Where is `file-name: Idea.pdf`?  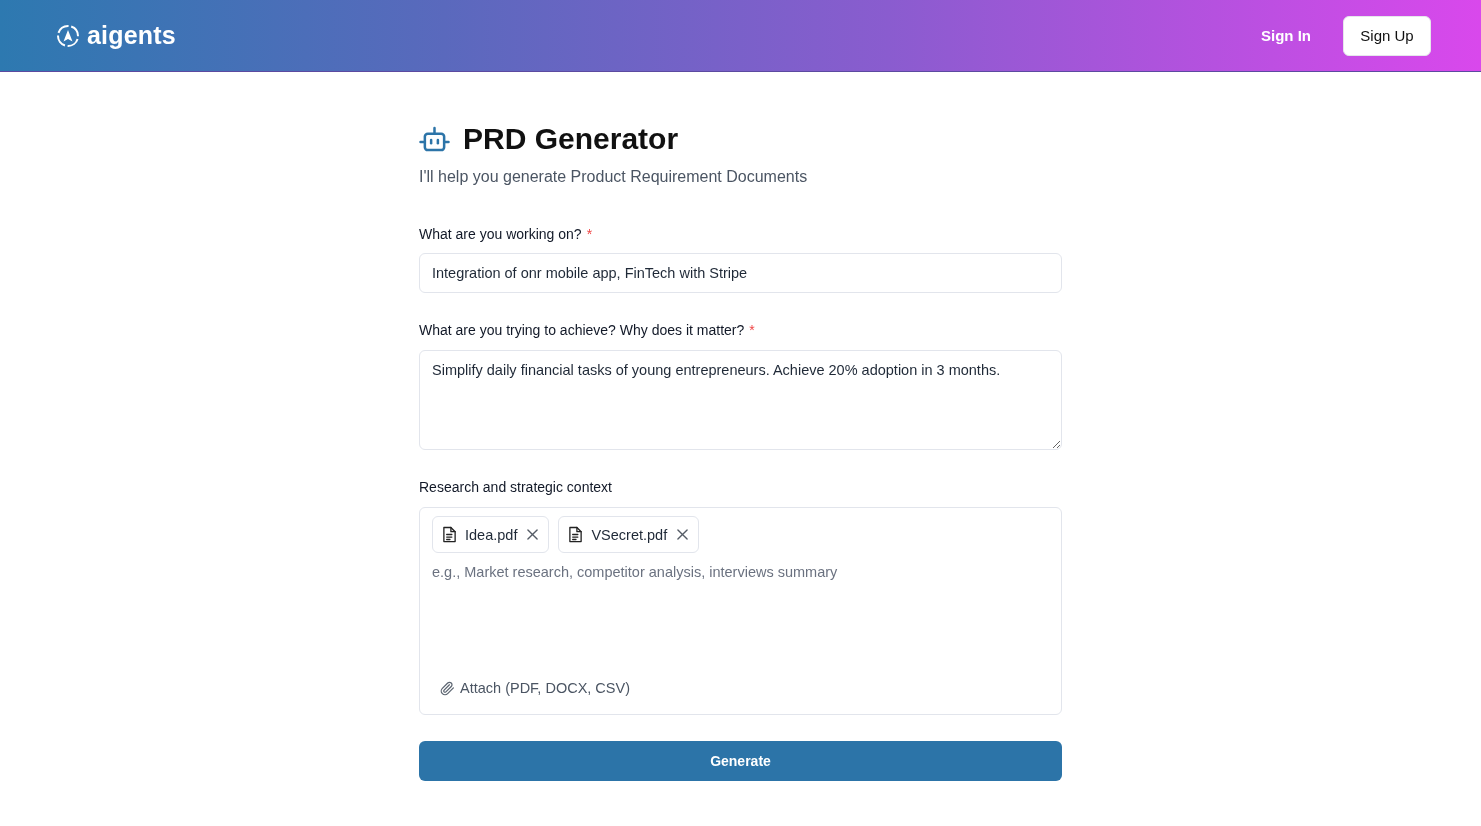
file-name: Idea.pdf is located at coordinates (491, 534).